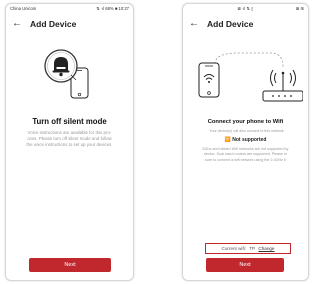  I want to click on silent-mode-heading: Turn off silent mode, so click(69, 121).